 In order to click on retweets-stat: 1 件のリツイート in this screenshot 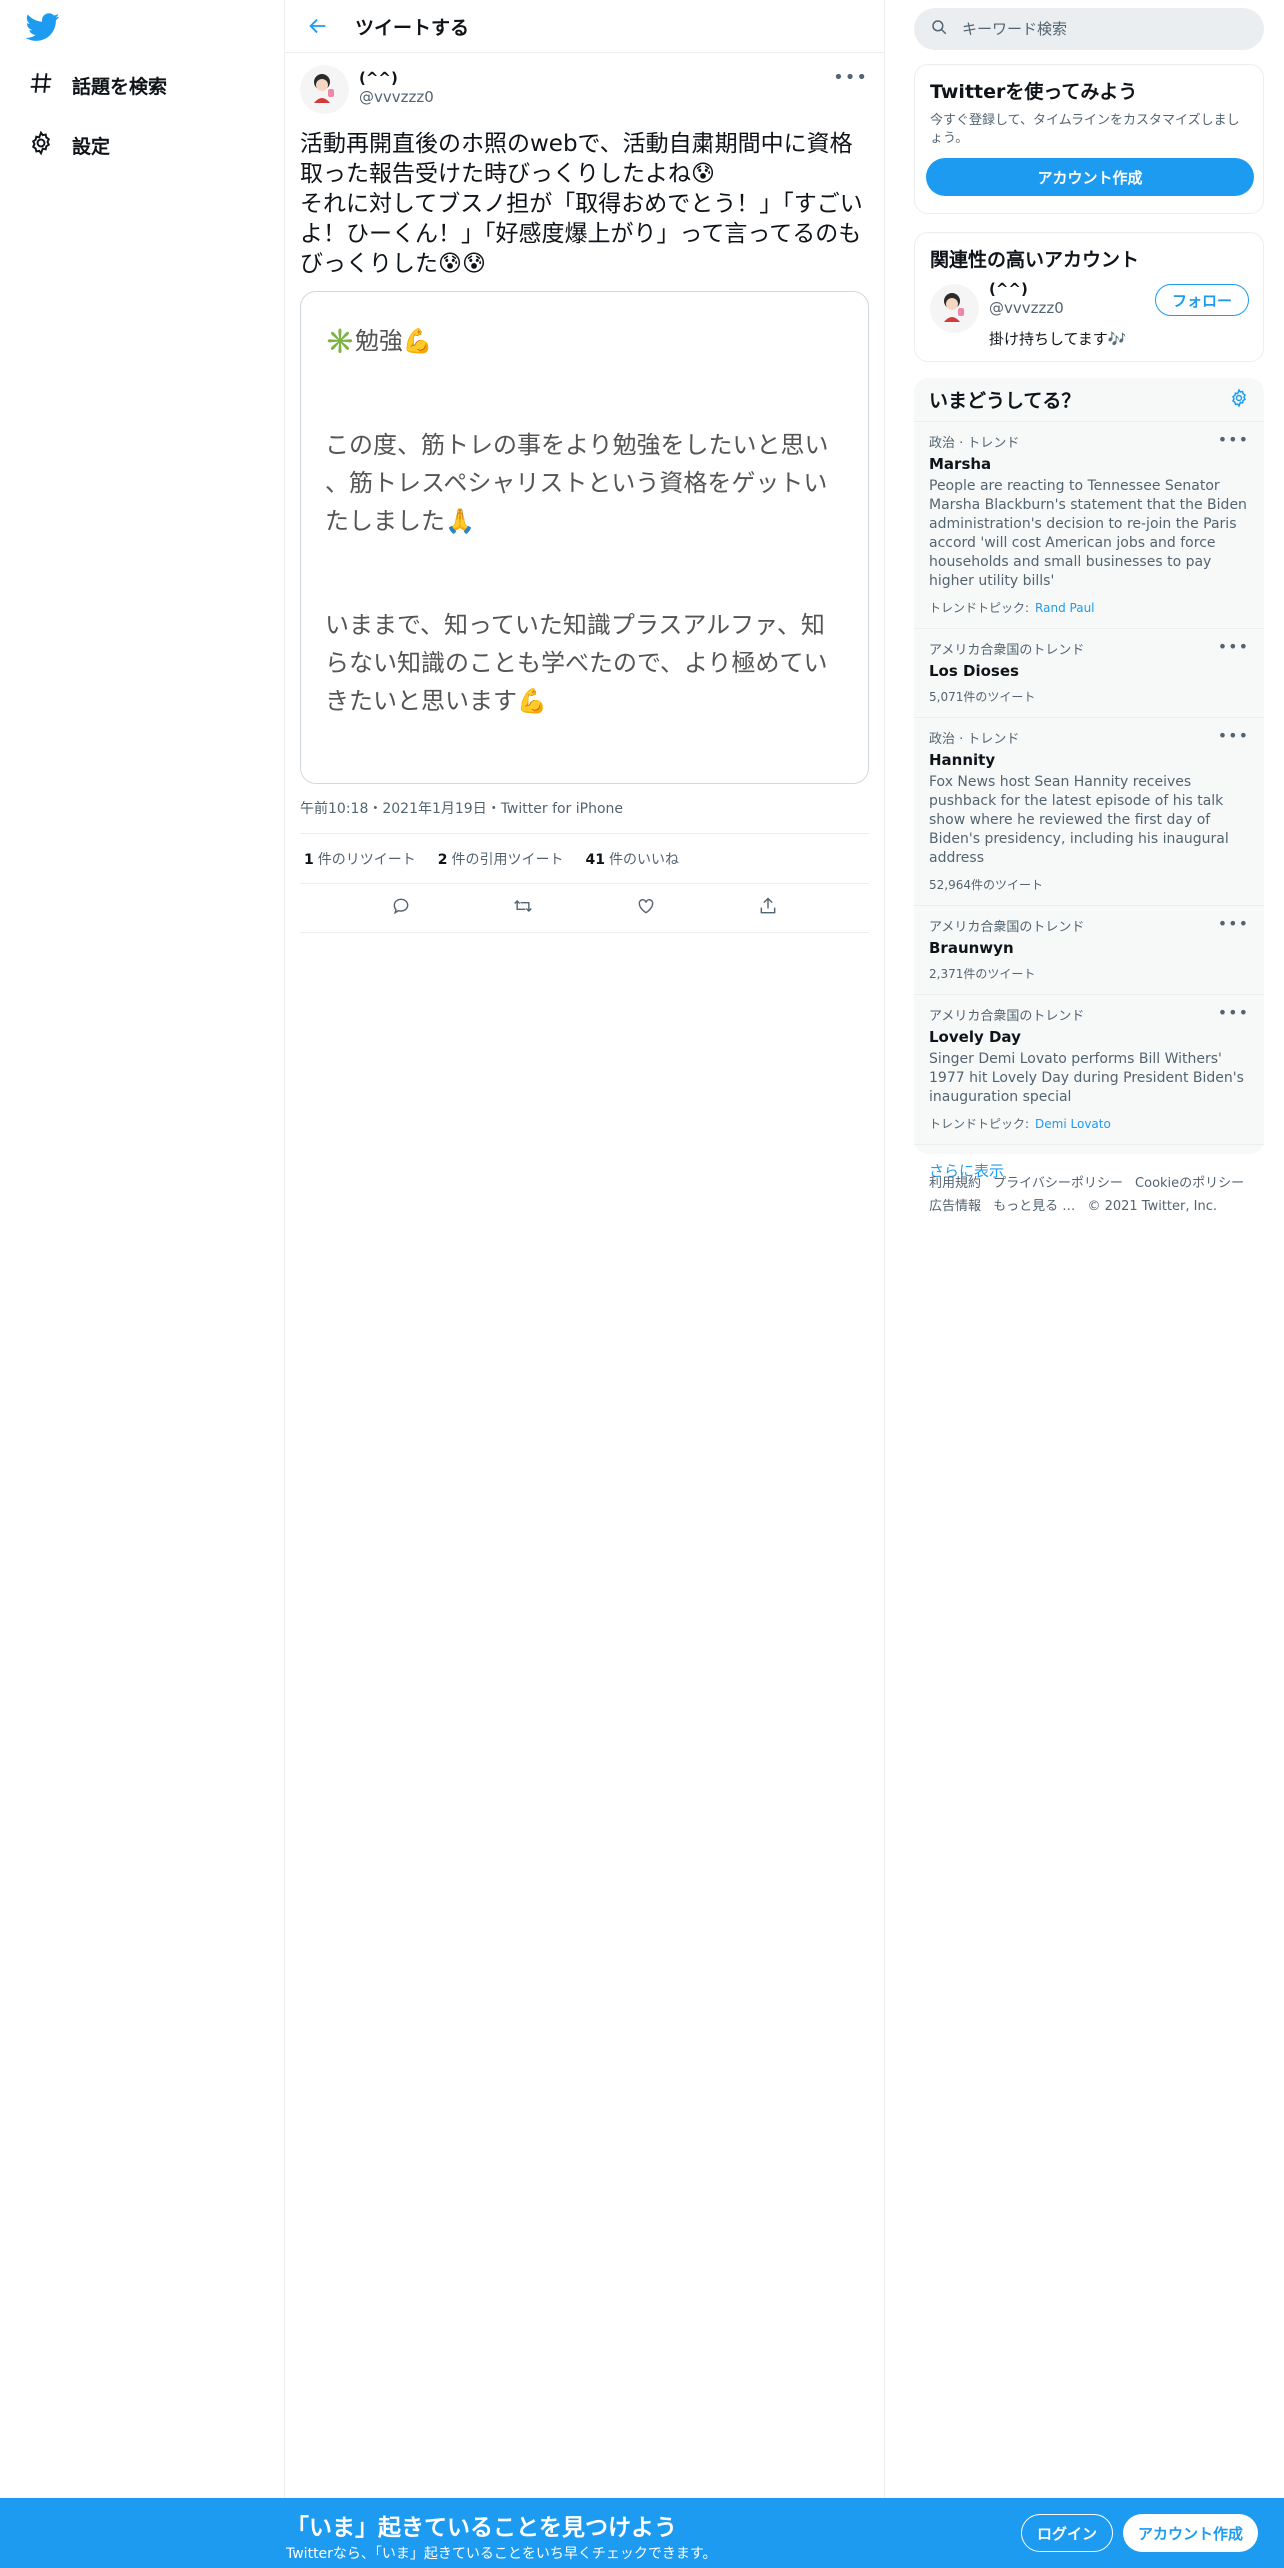, I will do `click(360, 859)`.